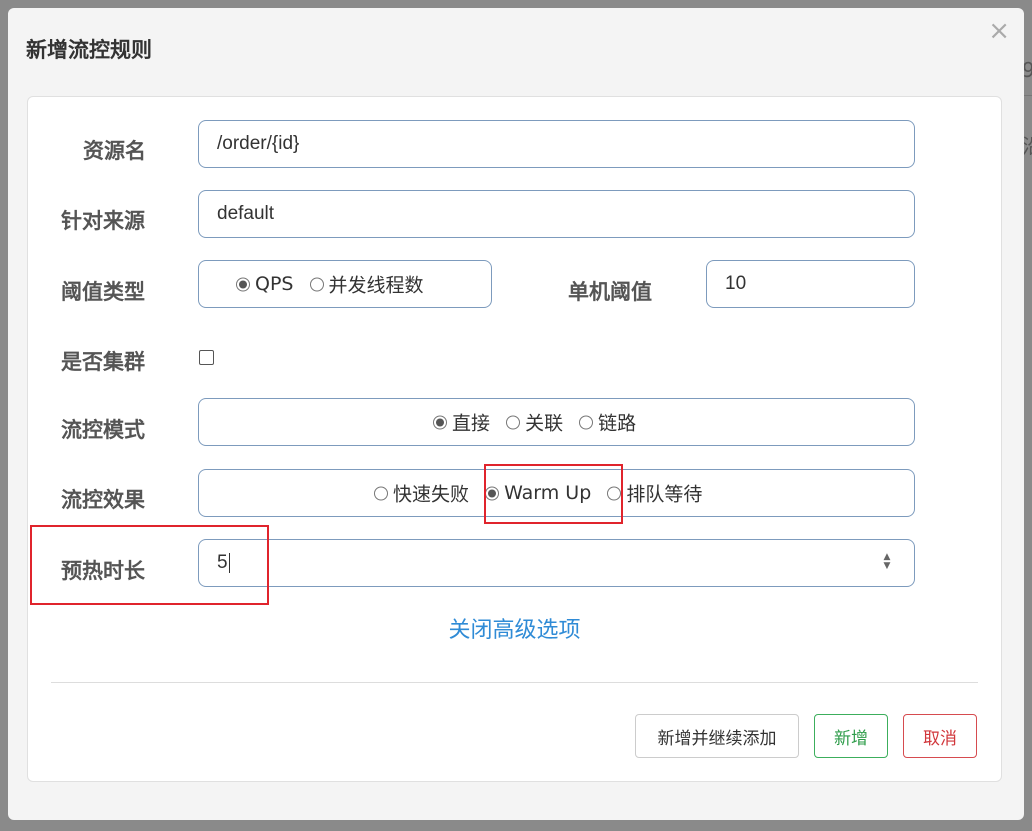 Image resolution: width=1032 pixels, height=831 pixels. I want to click on control-mode-related: 关联, so click(534, 422).